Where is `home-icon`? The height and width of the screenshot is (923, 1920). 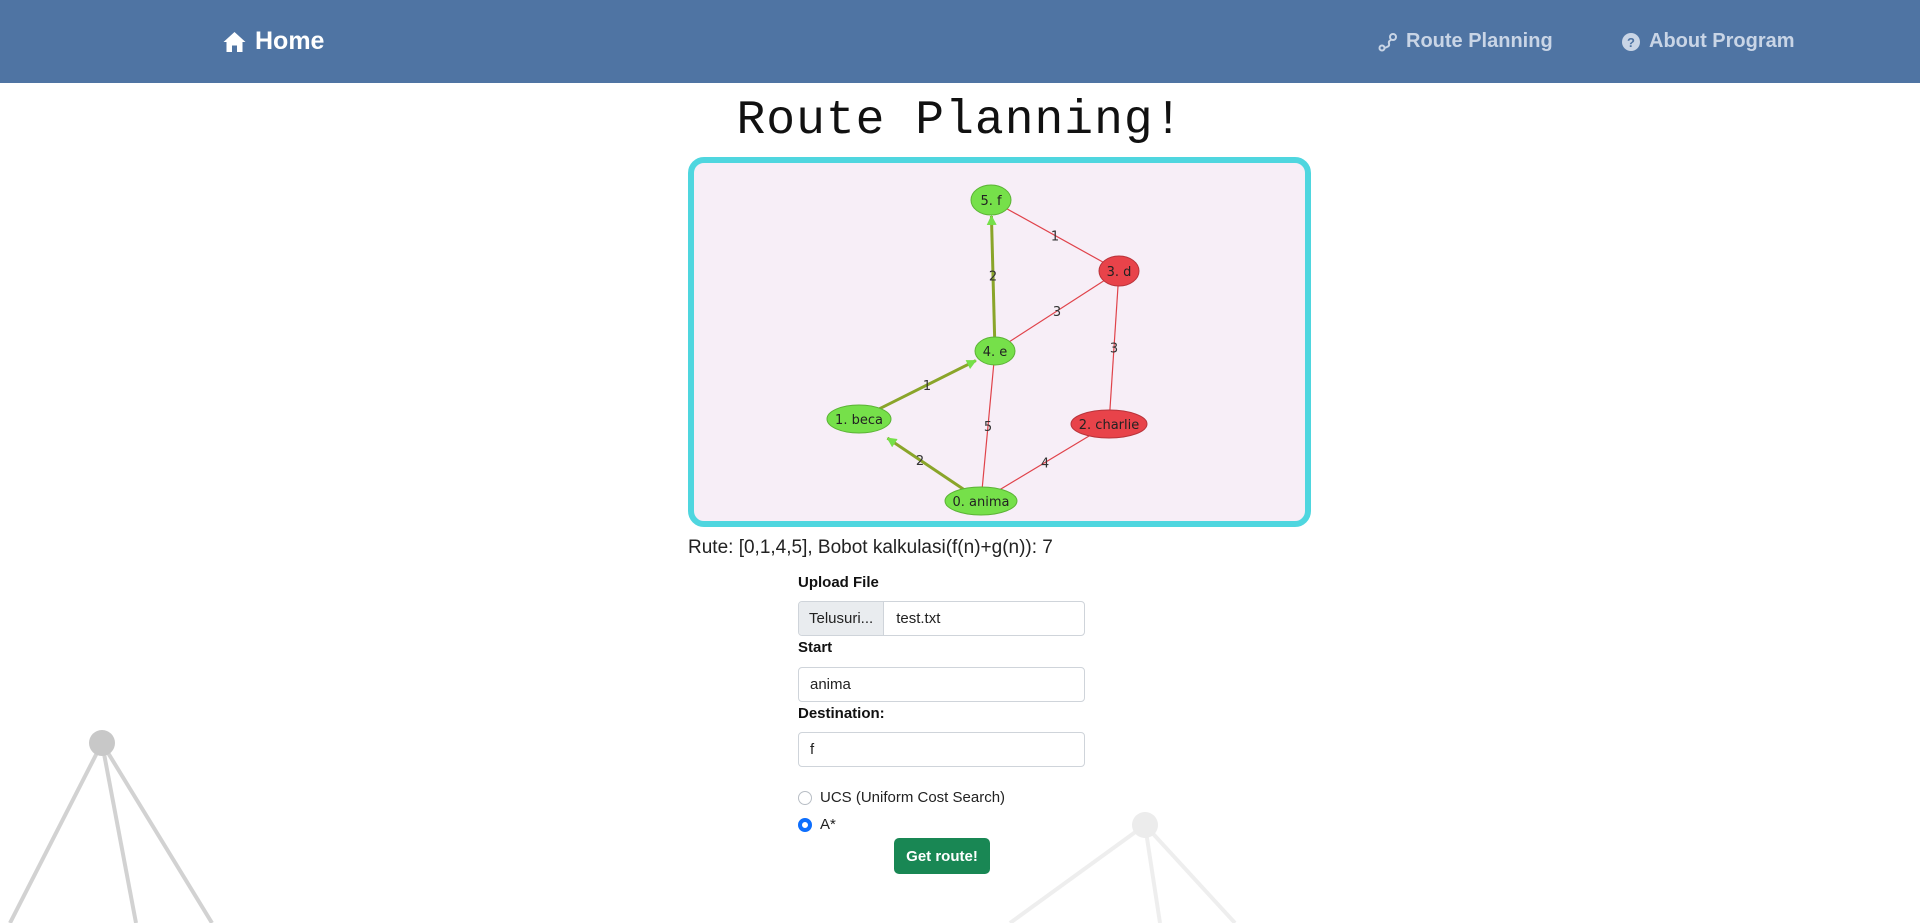
home-icon is located at coordinates (234, 41).